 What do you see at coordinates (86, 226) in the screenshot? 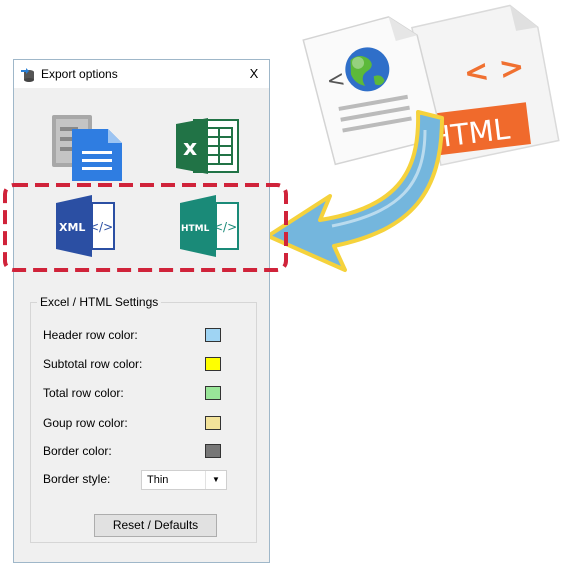
I see `xml-export-icon: XML </>` at bounding box center [86, 226].